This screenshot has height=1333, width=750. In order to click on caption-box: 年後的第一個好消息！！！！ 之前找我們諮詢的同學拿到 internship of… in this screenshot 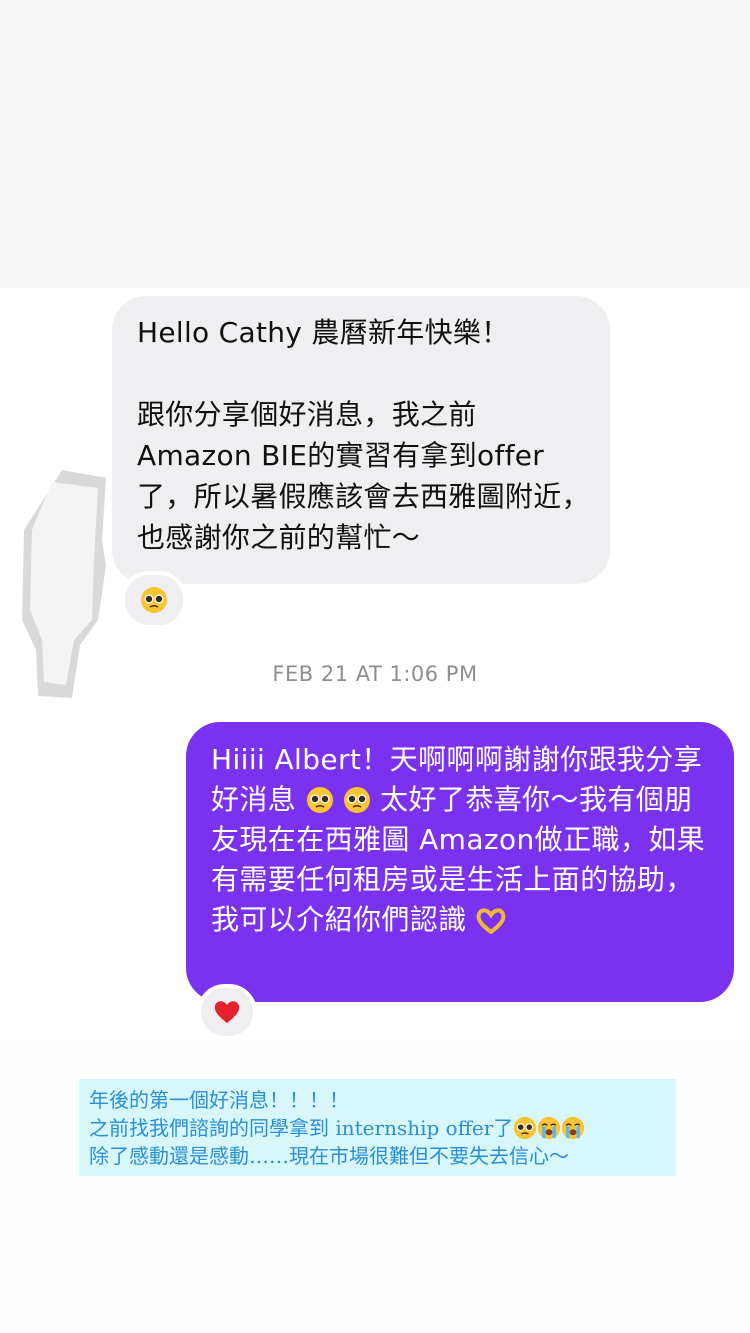, I will do `click(377, 1127)`.